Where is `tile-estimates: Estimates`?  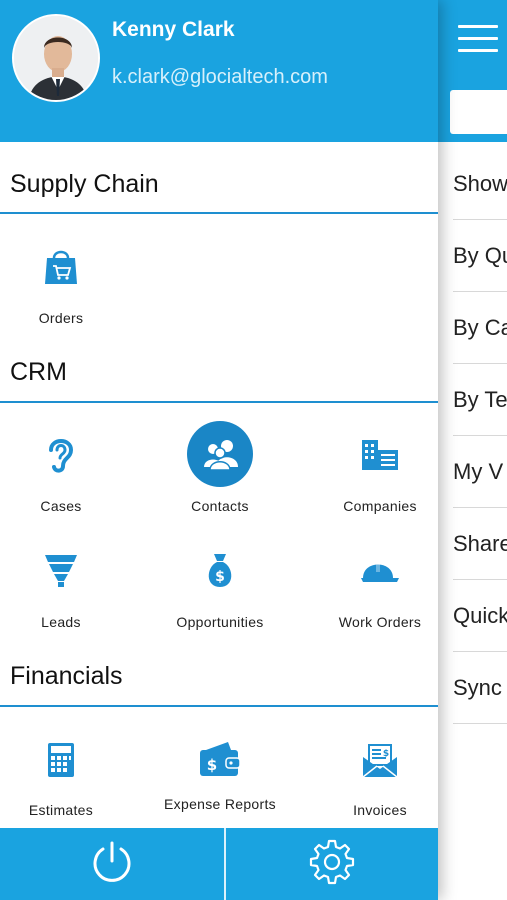
tile-estimates: Estimates is located at coordinates (61, 780).